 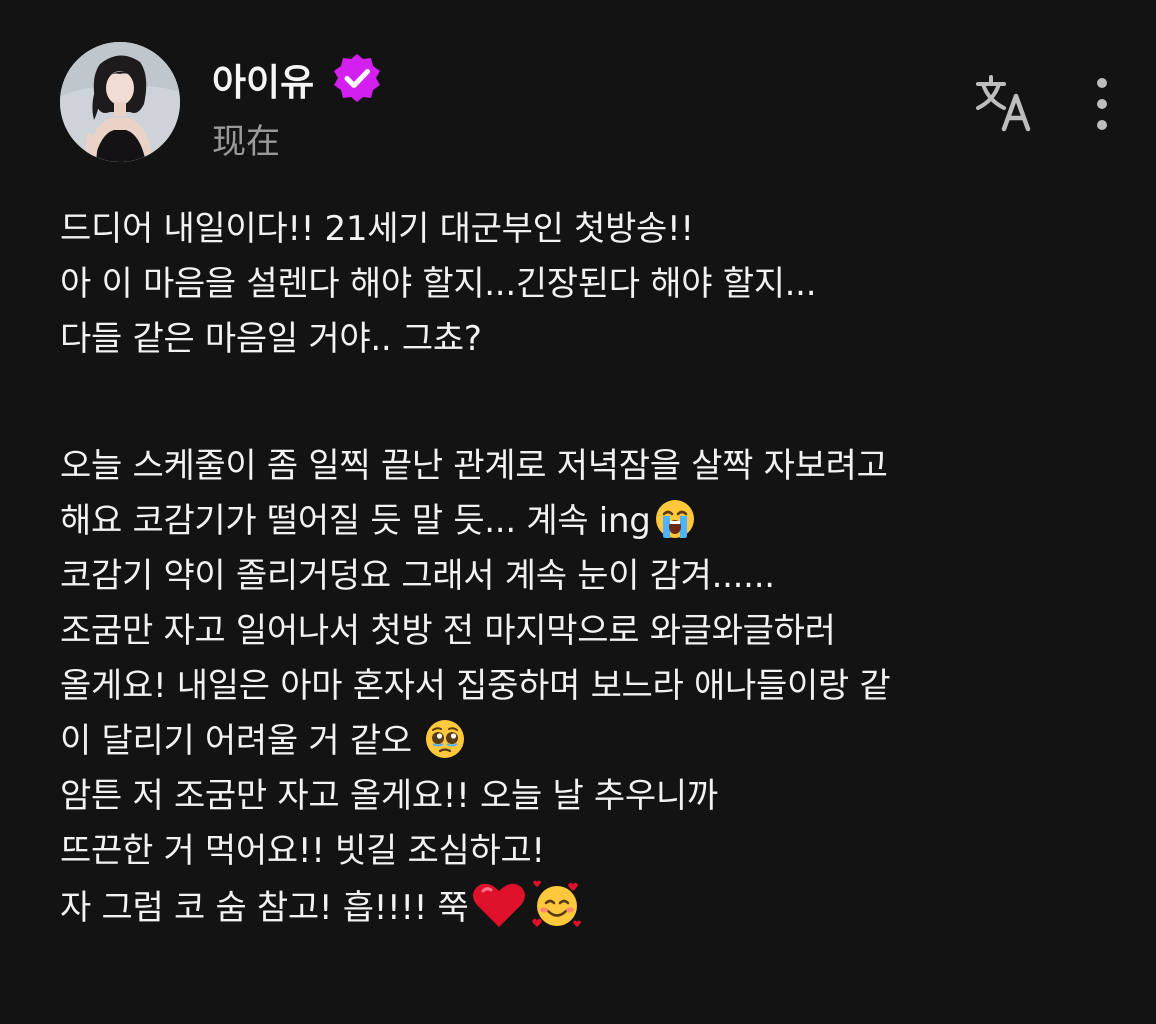 I want to click on translate-button, so click(x=1005, y=103).